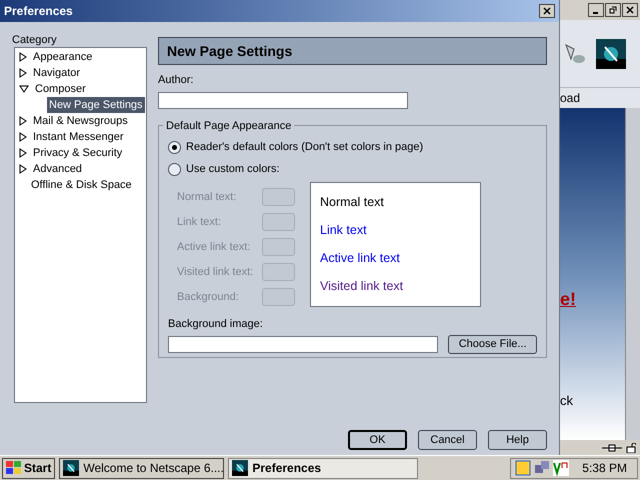 The image size is (640, 480). Describe the element at coordinates (214, 247) in the screenshot. I see `color-label: Active link text:` at that location.